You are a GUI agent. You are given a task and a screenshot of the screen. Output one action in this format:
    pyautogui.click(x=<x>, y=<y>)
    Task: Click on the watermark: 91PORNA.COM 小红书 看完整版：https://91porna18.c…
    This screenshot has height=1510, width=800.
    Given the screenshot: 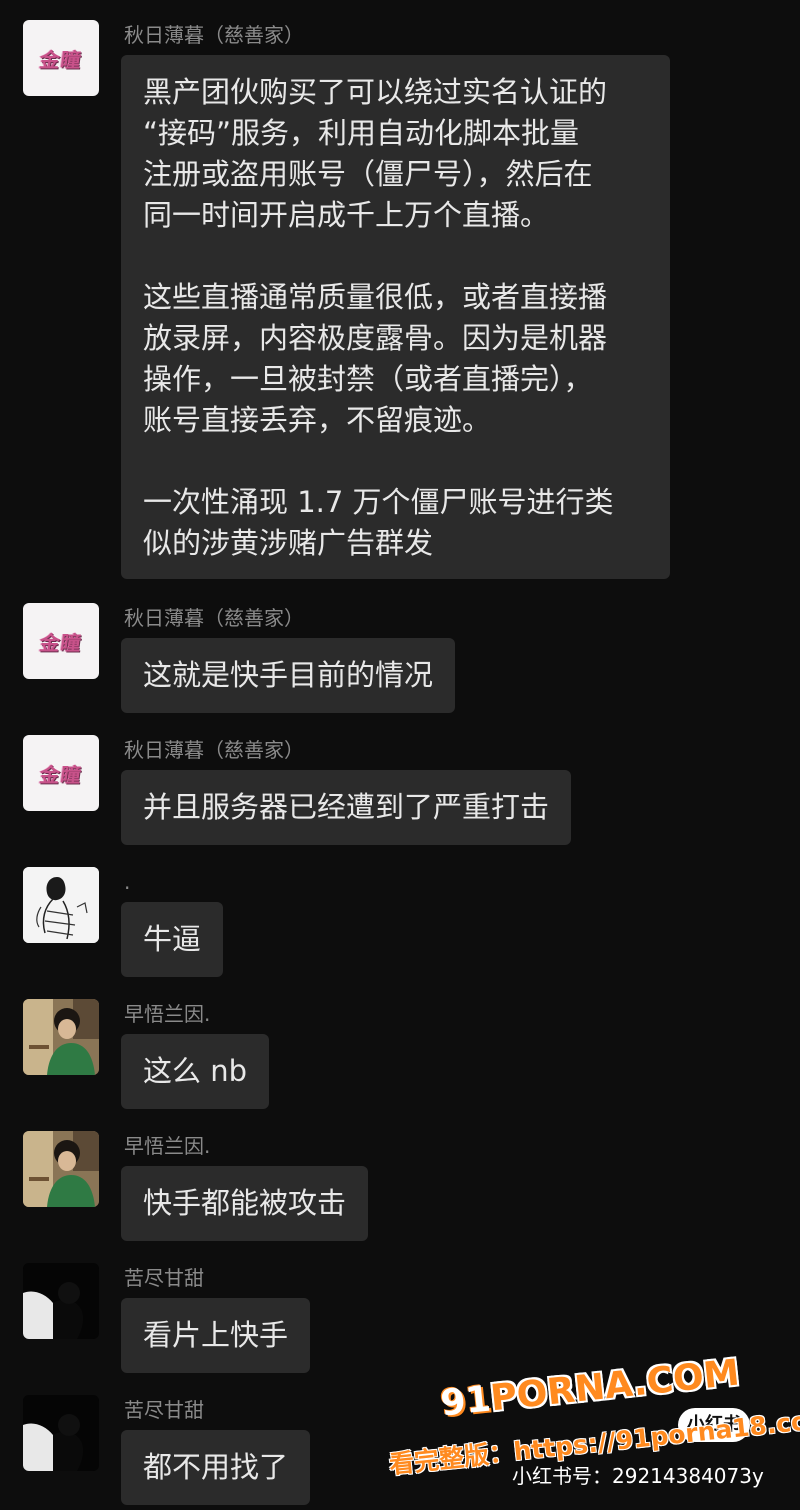 What is the action you would take?
    pyautogui.click(x=590, y=1430)
    